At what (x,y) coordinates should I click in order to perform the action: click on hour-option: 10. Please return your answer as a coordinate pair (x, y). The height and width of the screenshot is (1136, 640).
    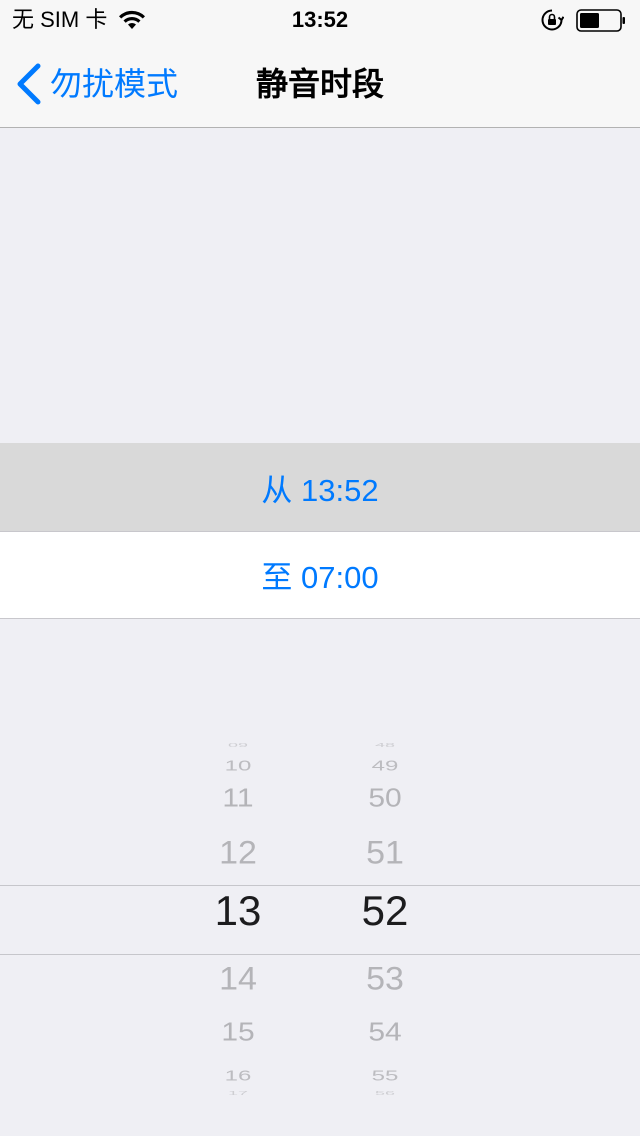
    Looking at the image, I should click on (238, 766).